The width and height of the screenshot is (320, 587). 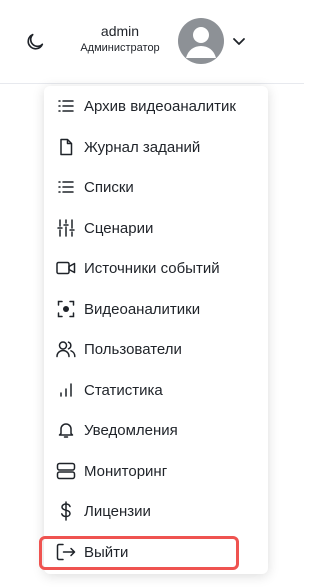 I want to click on top-header: admin Администратор, so click(x=152, y=42).